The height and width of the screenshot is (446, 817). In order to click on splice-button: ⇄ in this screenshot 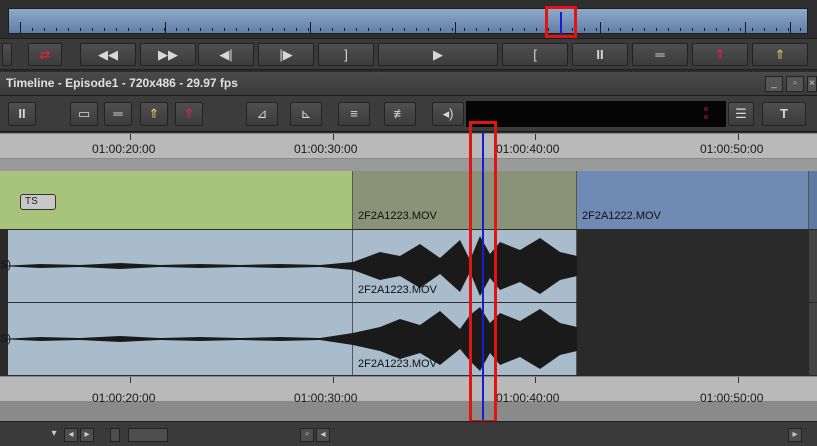, I will do `click(45, 54)`.